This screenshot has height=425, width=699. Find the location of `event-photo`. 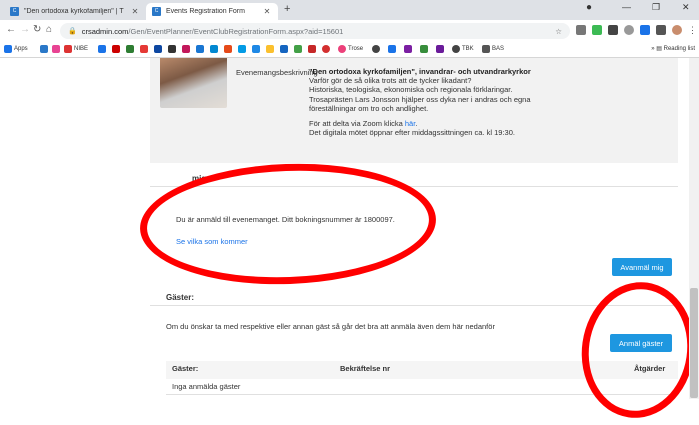

event-photo is located at coordinates (193, 83).